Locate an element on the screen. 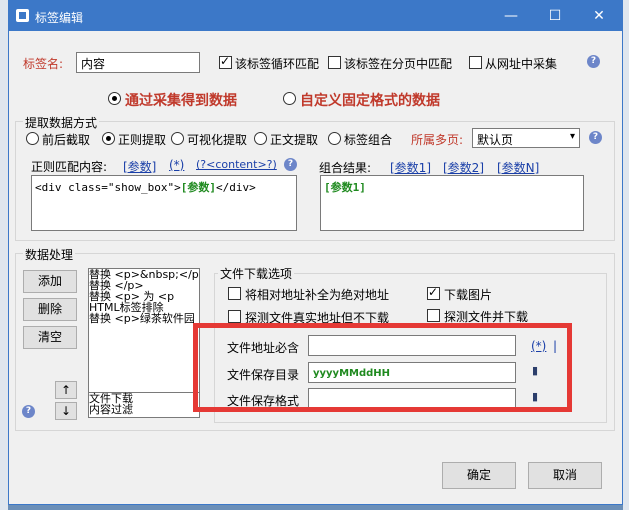 The width and height of the screenshot is (629, 510). relative-to-absolute-checkbox is located at coordinates (234, 293).